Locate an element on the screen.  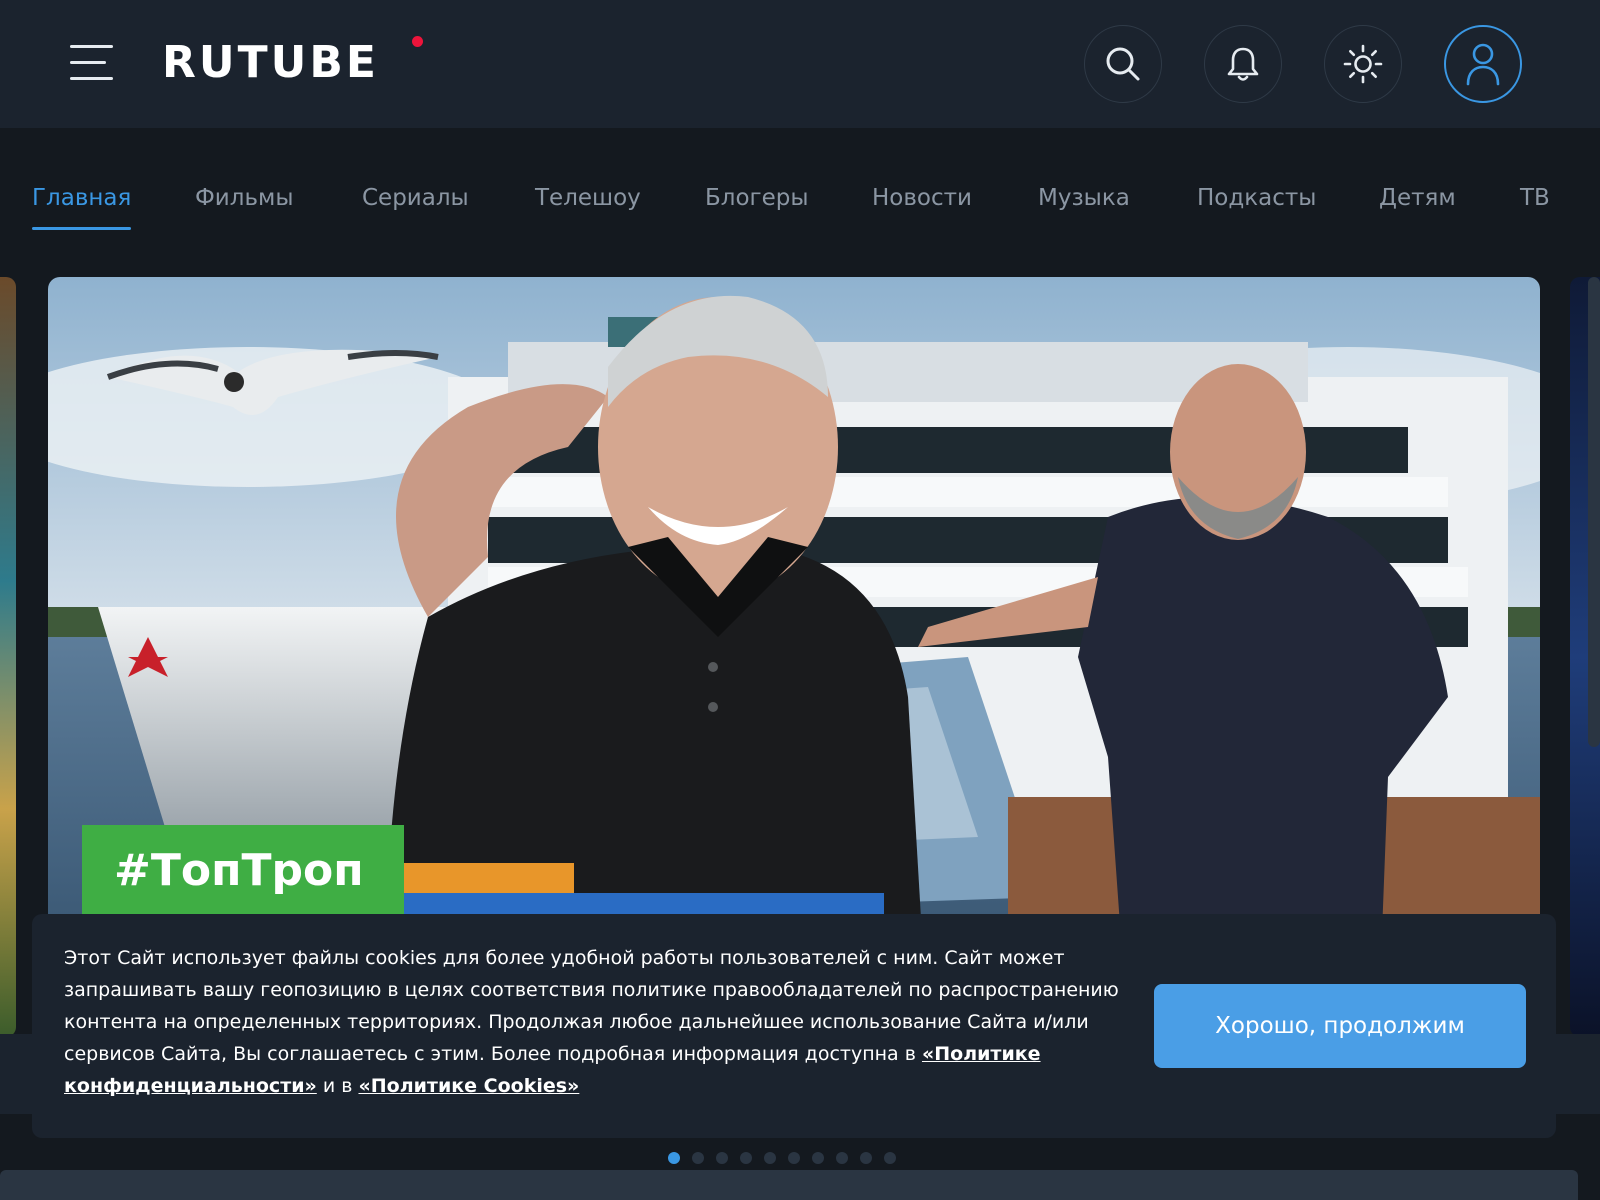
hamburger-menu-icon is located at coordinates (91, 63).